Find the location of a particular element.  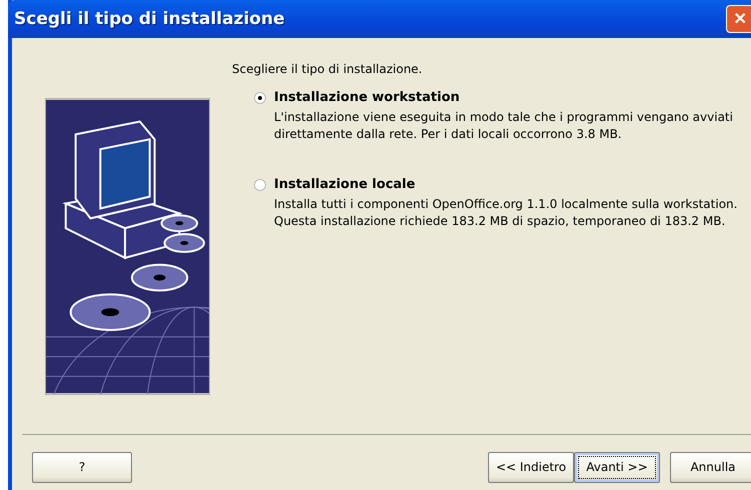

nav-button: << Indietro is located at coordinates (531, 467).